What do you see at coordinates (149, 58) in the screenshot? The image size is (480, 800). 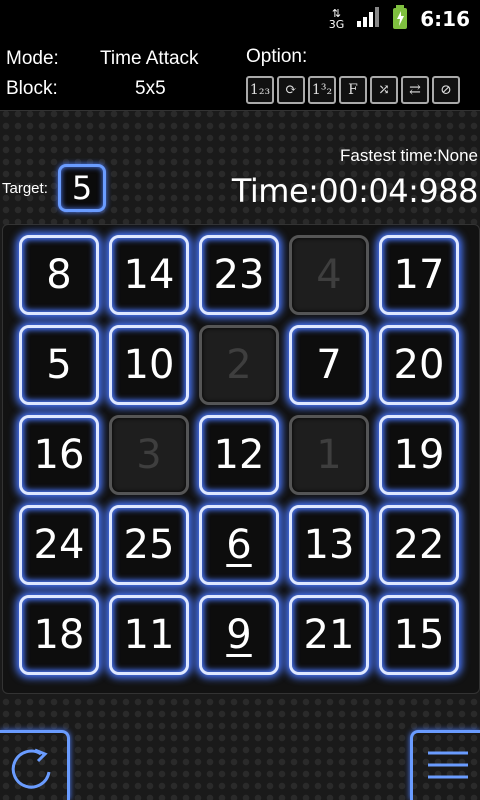 I see `mode-value: Time Attack` at bounding box center [149, 58].